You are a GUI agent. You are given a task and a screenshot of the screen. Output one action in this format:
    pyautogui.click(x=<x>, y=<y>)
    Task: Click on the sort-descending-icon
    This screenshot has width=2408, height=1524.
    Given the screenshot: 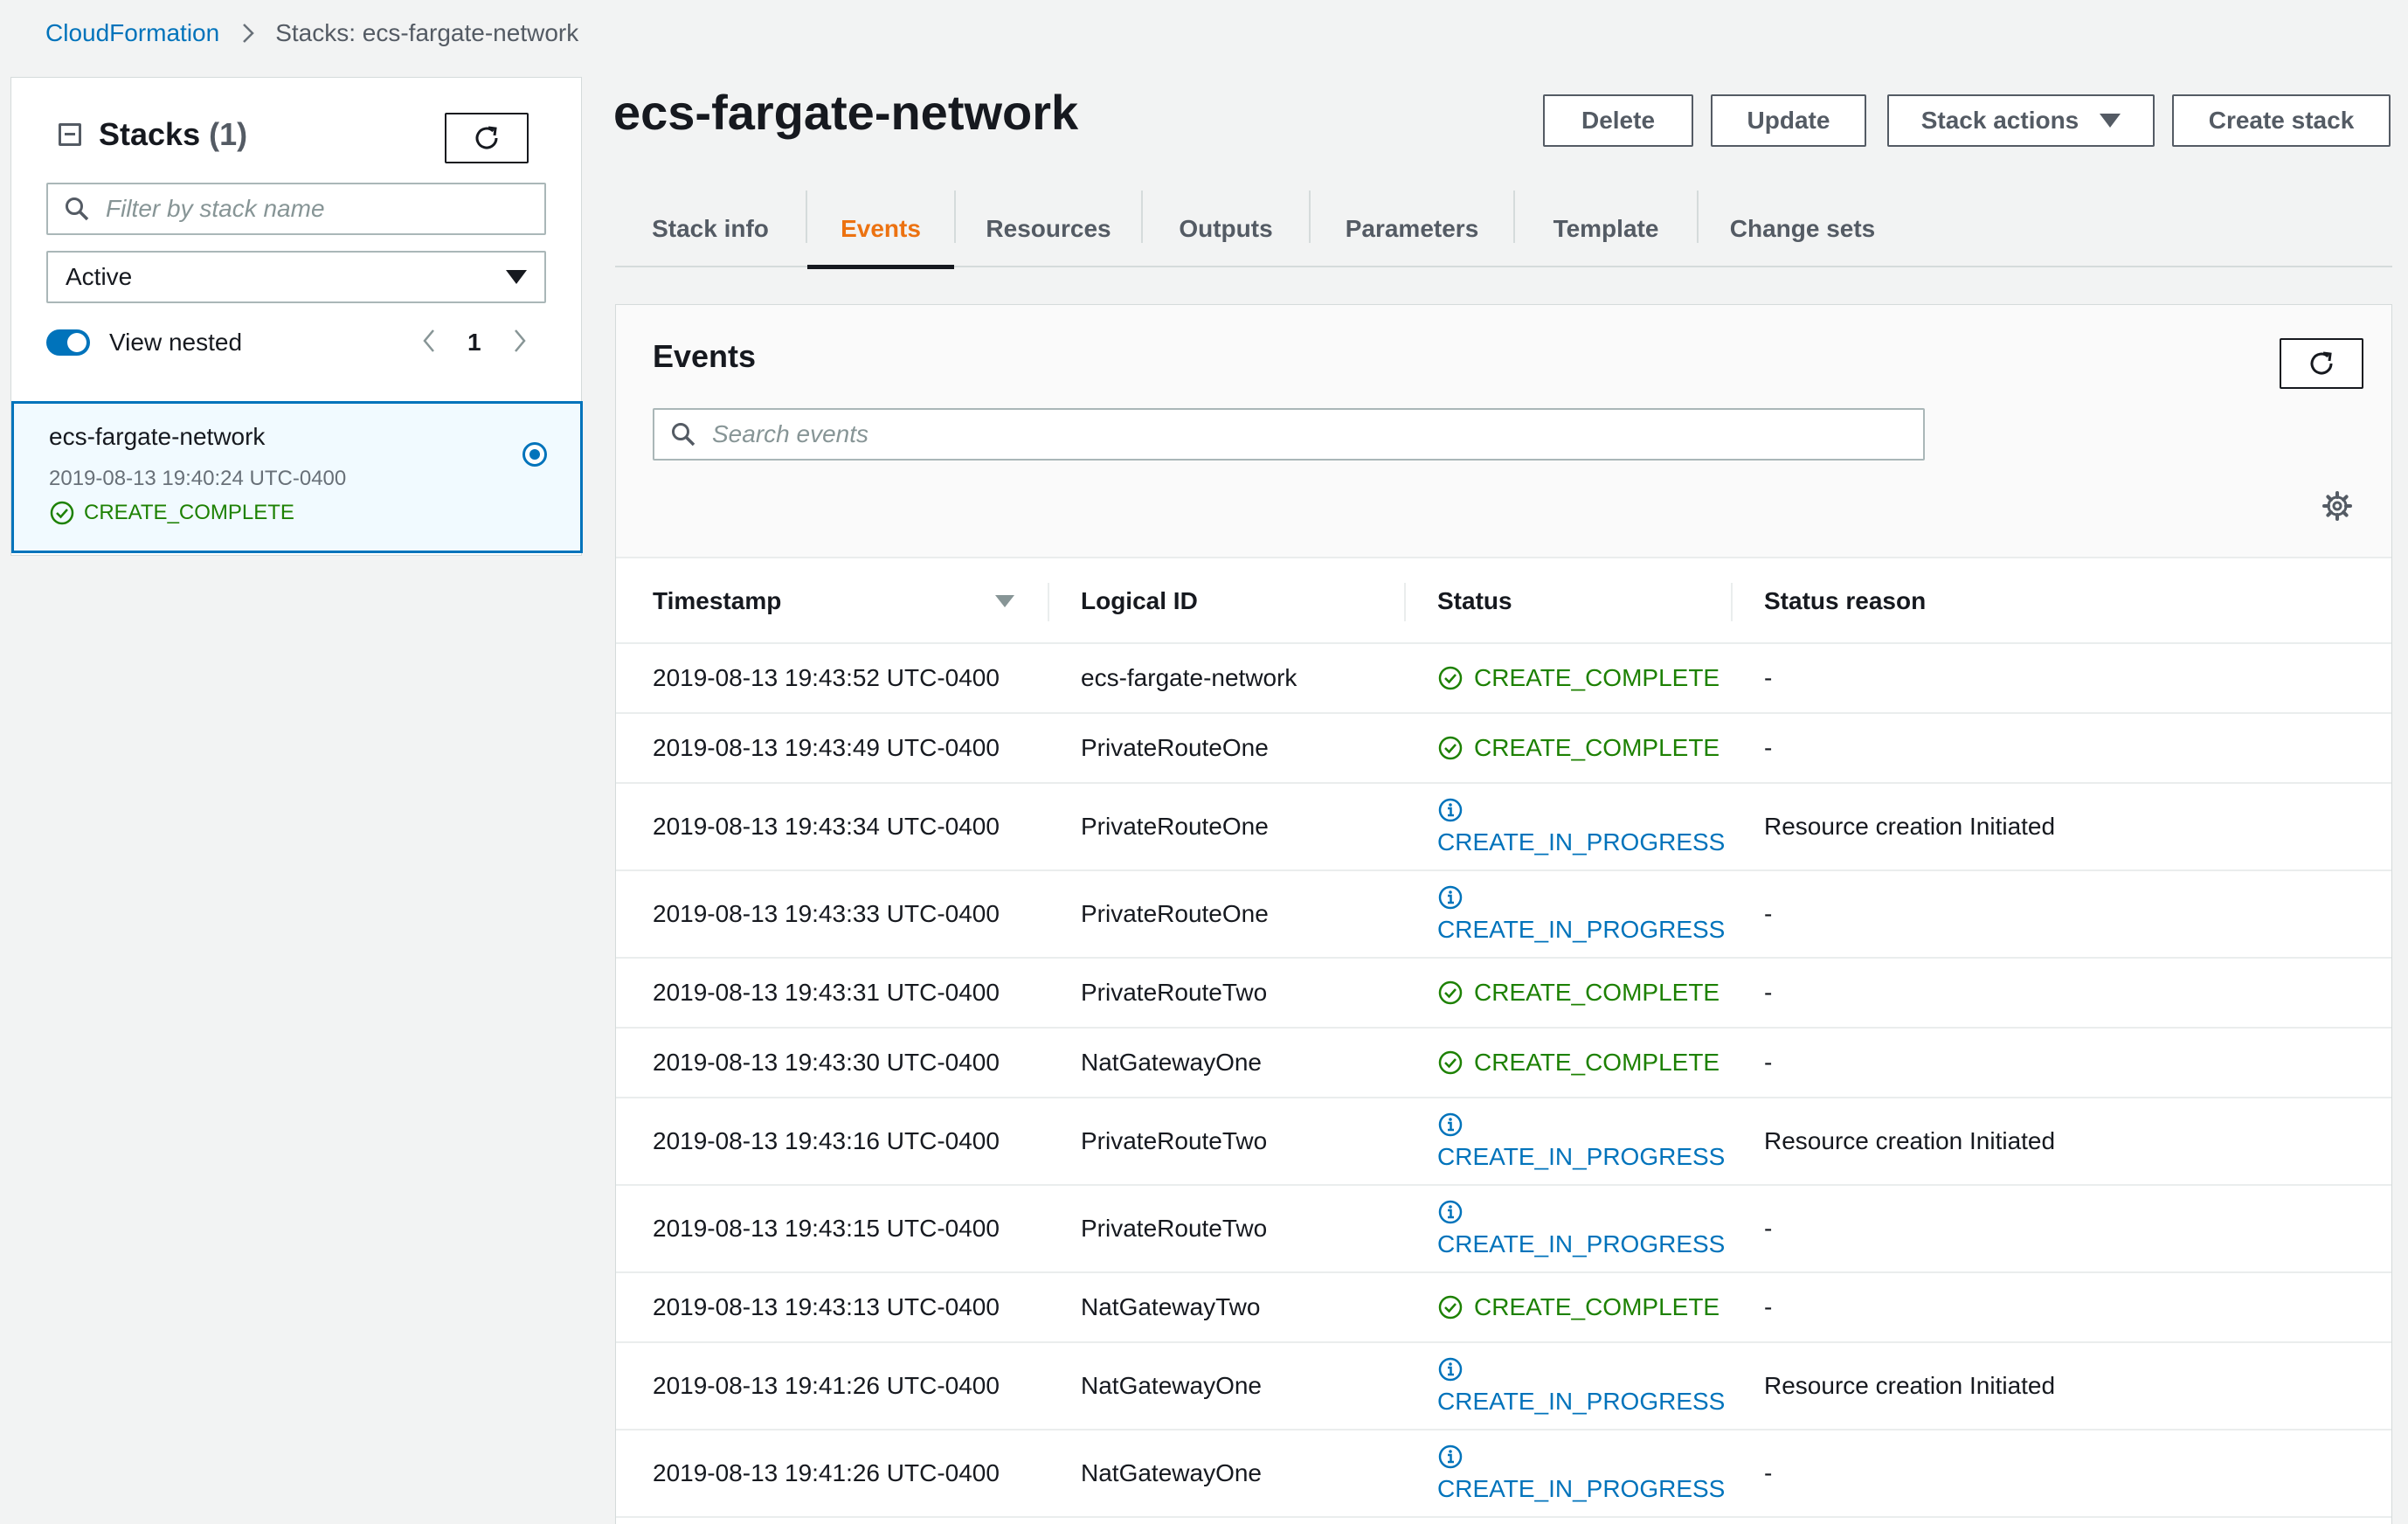 What is the action you would take?
    pyautogui.click(x=1004, y=601)
    